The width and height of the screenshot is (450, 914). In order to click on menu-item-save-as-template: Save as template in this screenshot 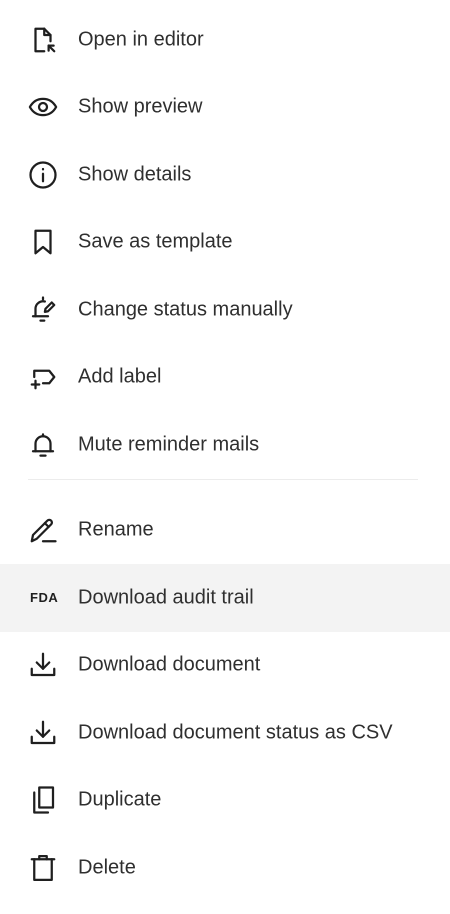, I will do `click(225, 243)`.